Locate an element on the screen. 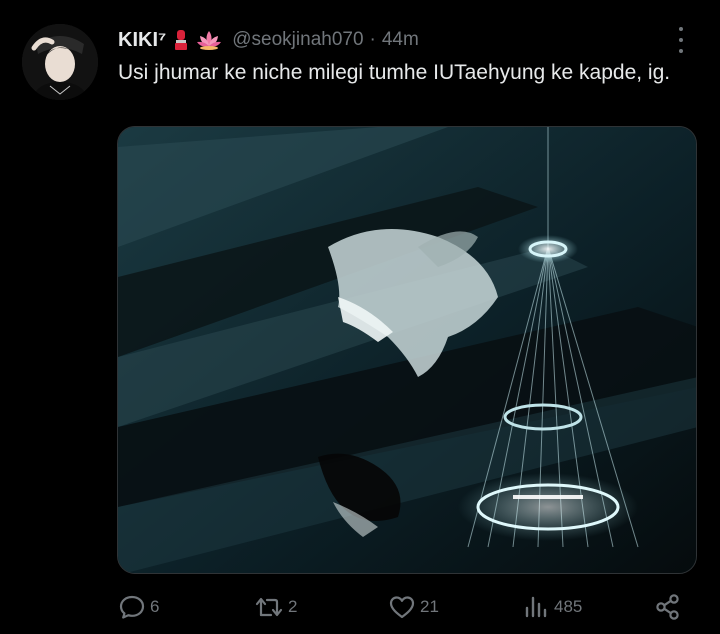 The height and width of the screenshot is (634, 720). like-count: 21 is located at coordinates (429, 606).